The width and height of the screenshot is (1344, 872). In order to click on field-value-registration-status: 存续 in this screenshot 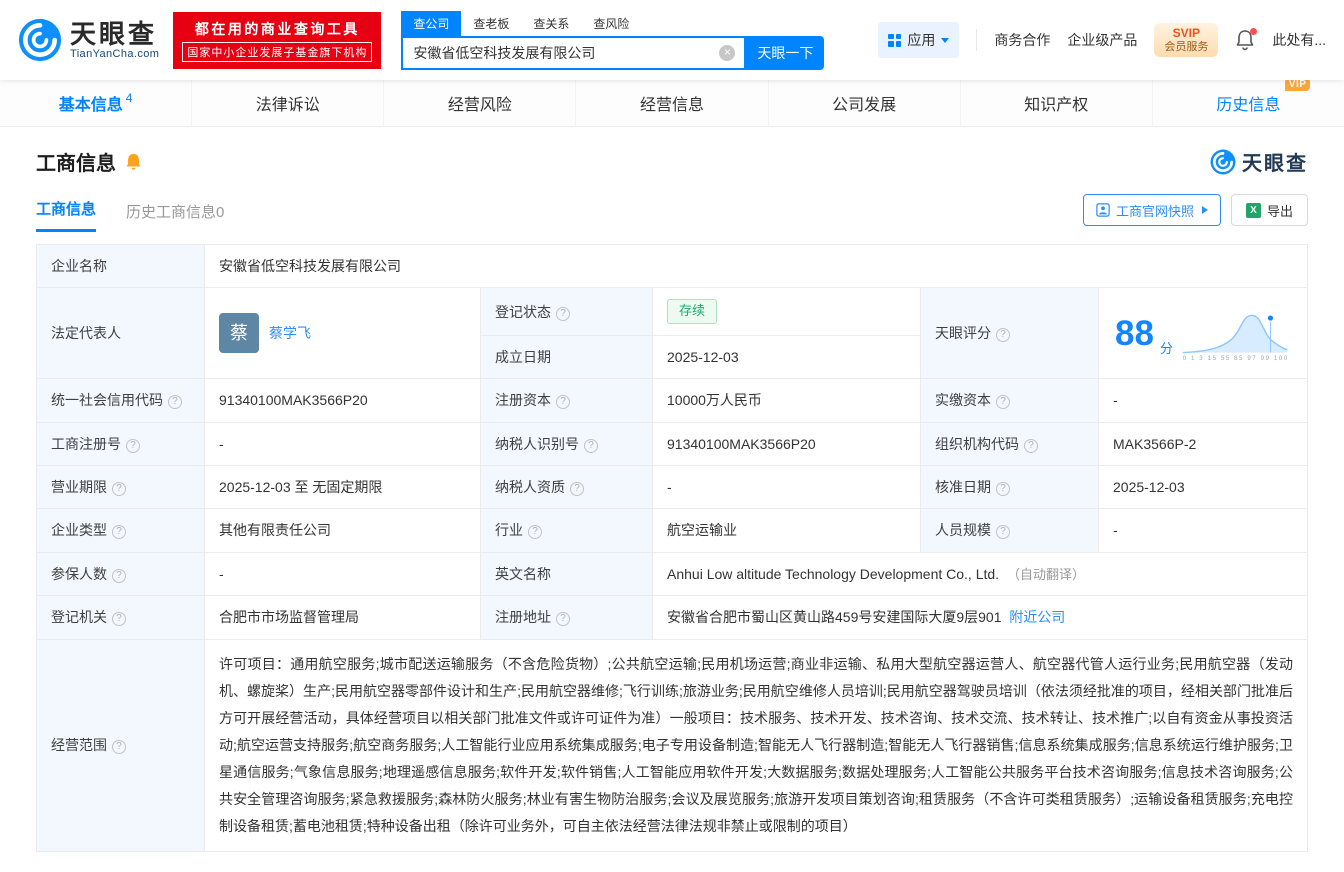, I will do `click(786, 312)`.